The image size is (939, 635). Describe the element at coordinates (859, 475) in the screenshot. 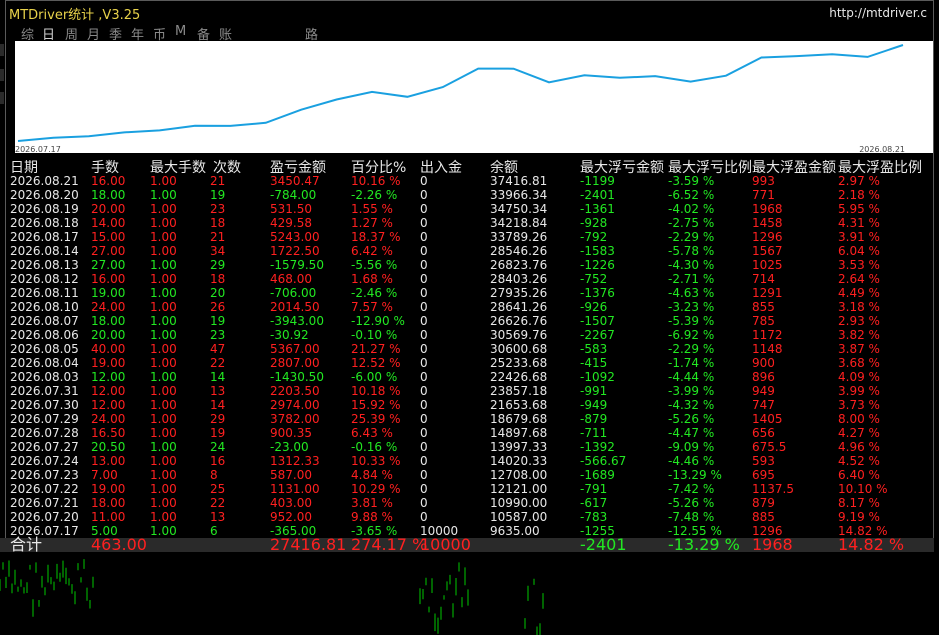

I see `cell-max-float-profit-pct: 6.40 %` at that location.